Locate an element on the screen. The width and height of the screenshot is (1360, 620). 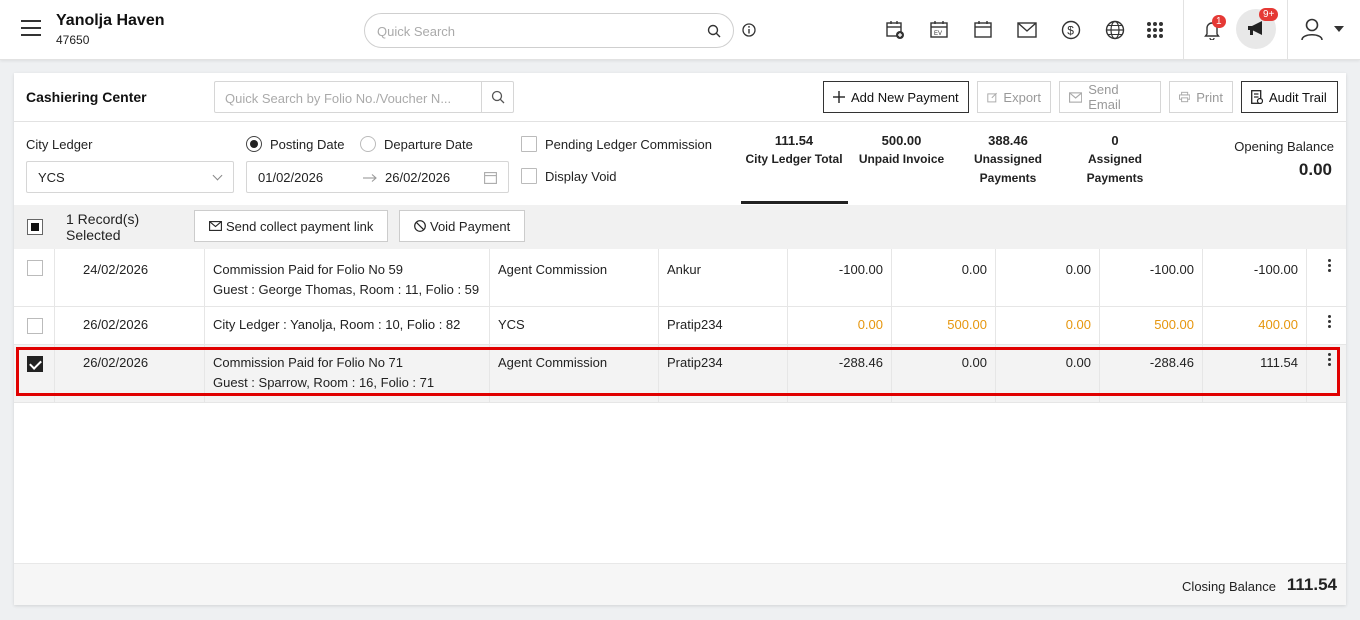
calendar-event-icon: EV is located at coordinates (939, 30).